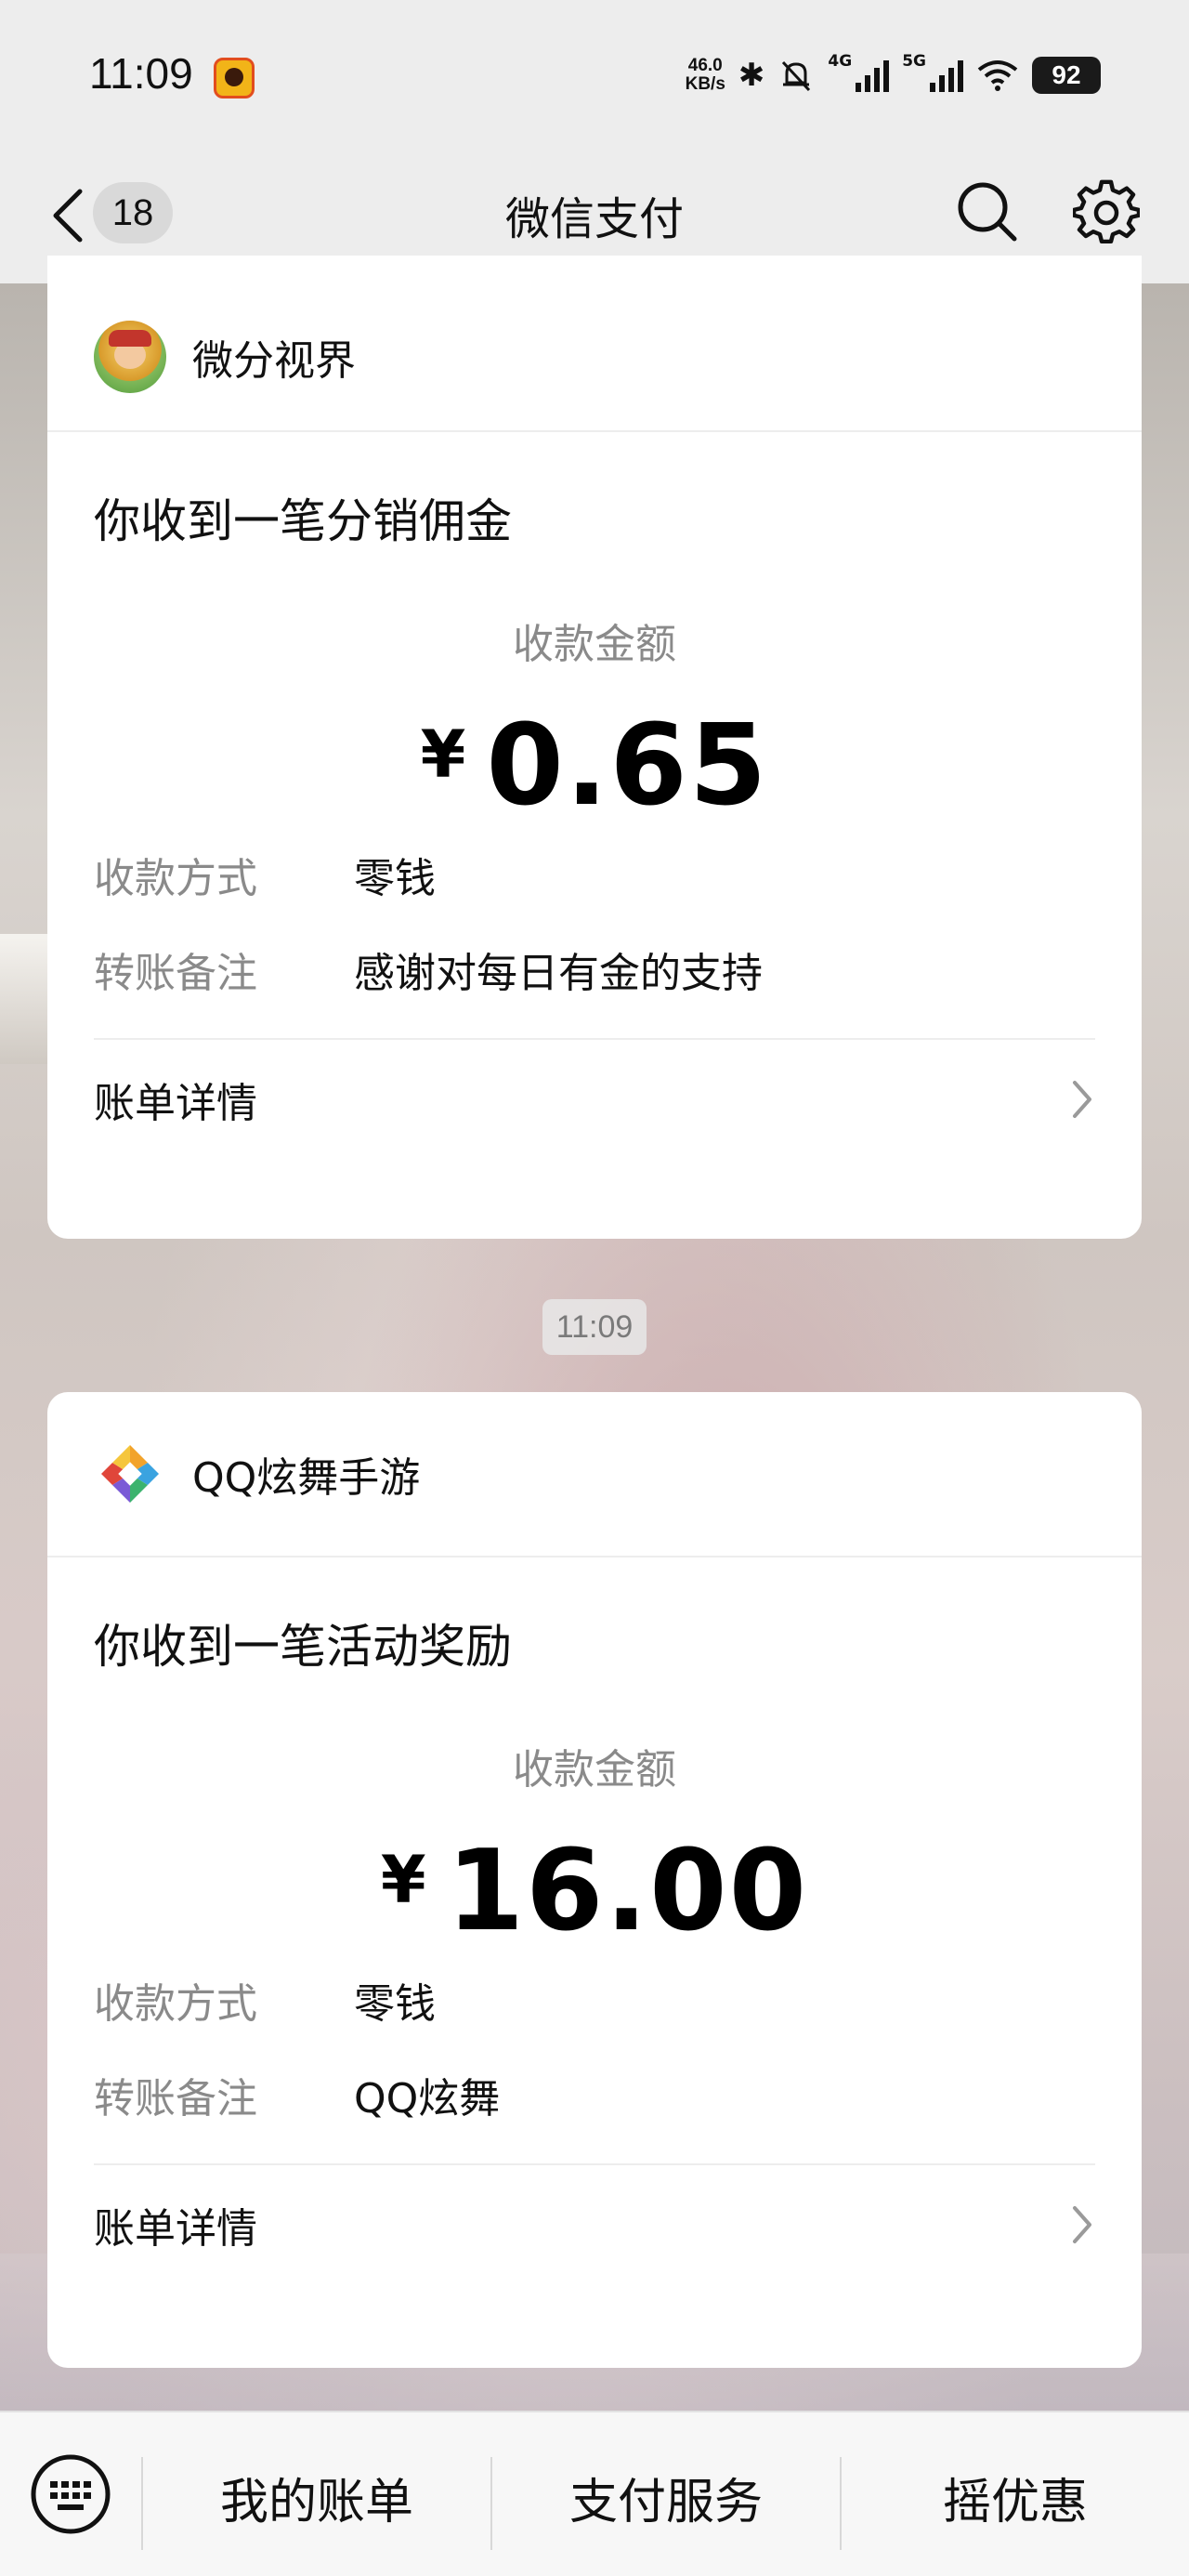 The width and height of the screenshot is (1189, 2576). Describe the element at coordinates (1106, 212) in the screenshot. I see `gear-icon` at that location.